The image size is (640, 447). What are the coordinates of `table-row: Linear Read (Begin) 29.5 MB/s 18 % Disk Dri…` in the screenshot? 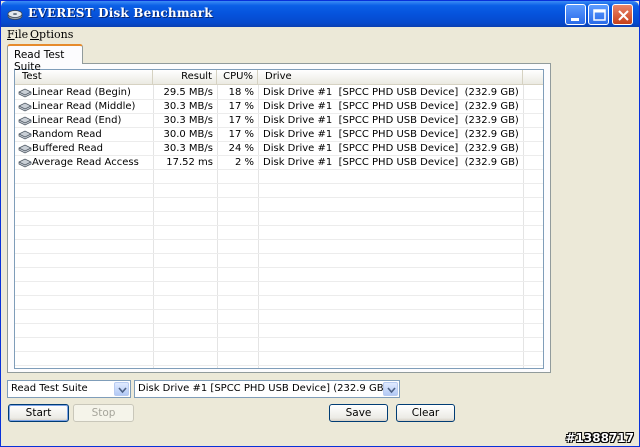 It's located at (279, 93).